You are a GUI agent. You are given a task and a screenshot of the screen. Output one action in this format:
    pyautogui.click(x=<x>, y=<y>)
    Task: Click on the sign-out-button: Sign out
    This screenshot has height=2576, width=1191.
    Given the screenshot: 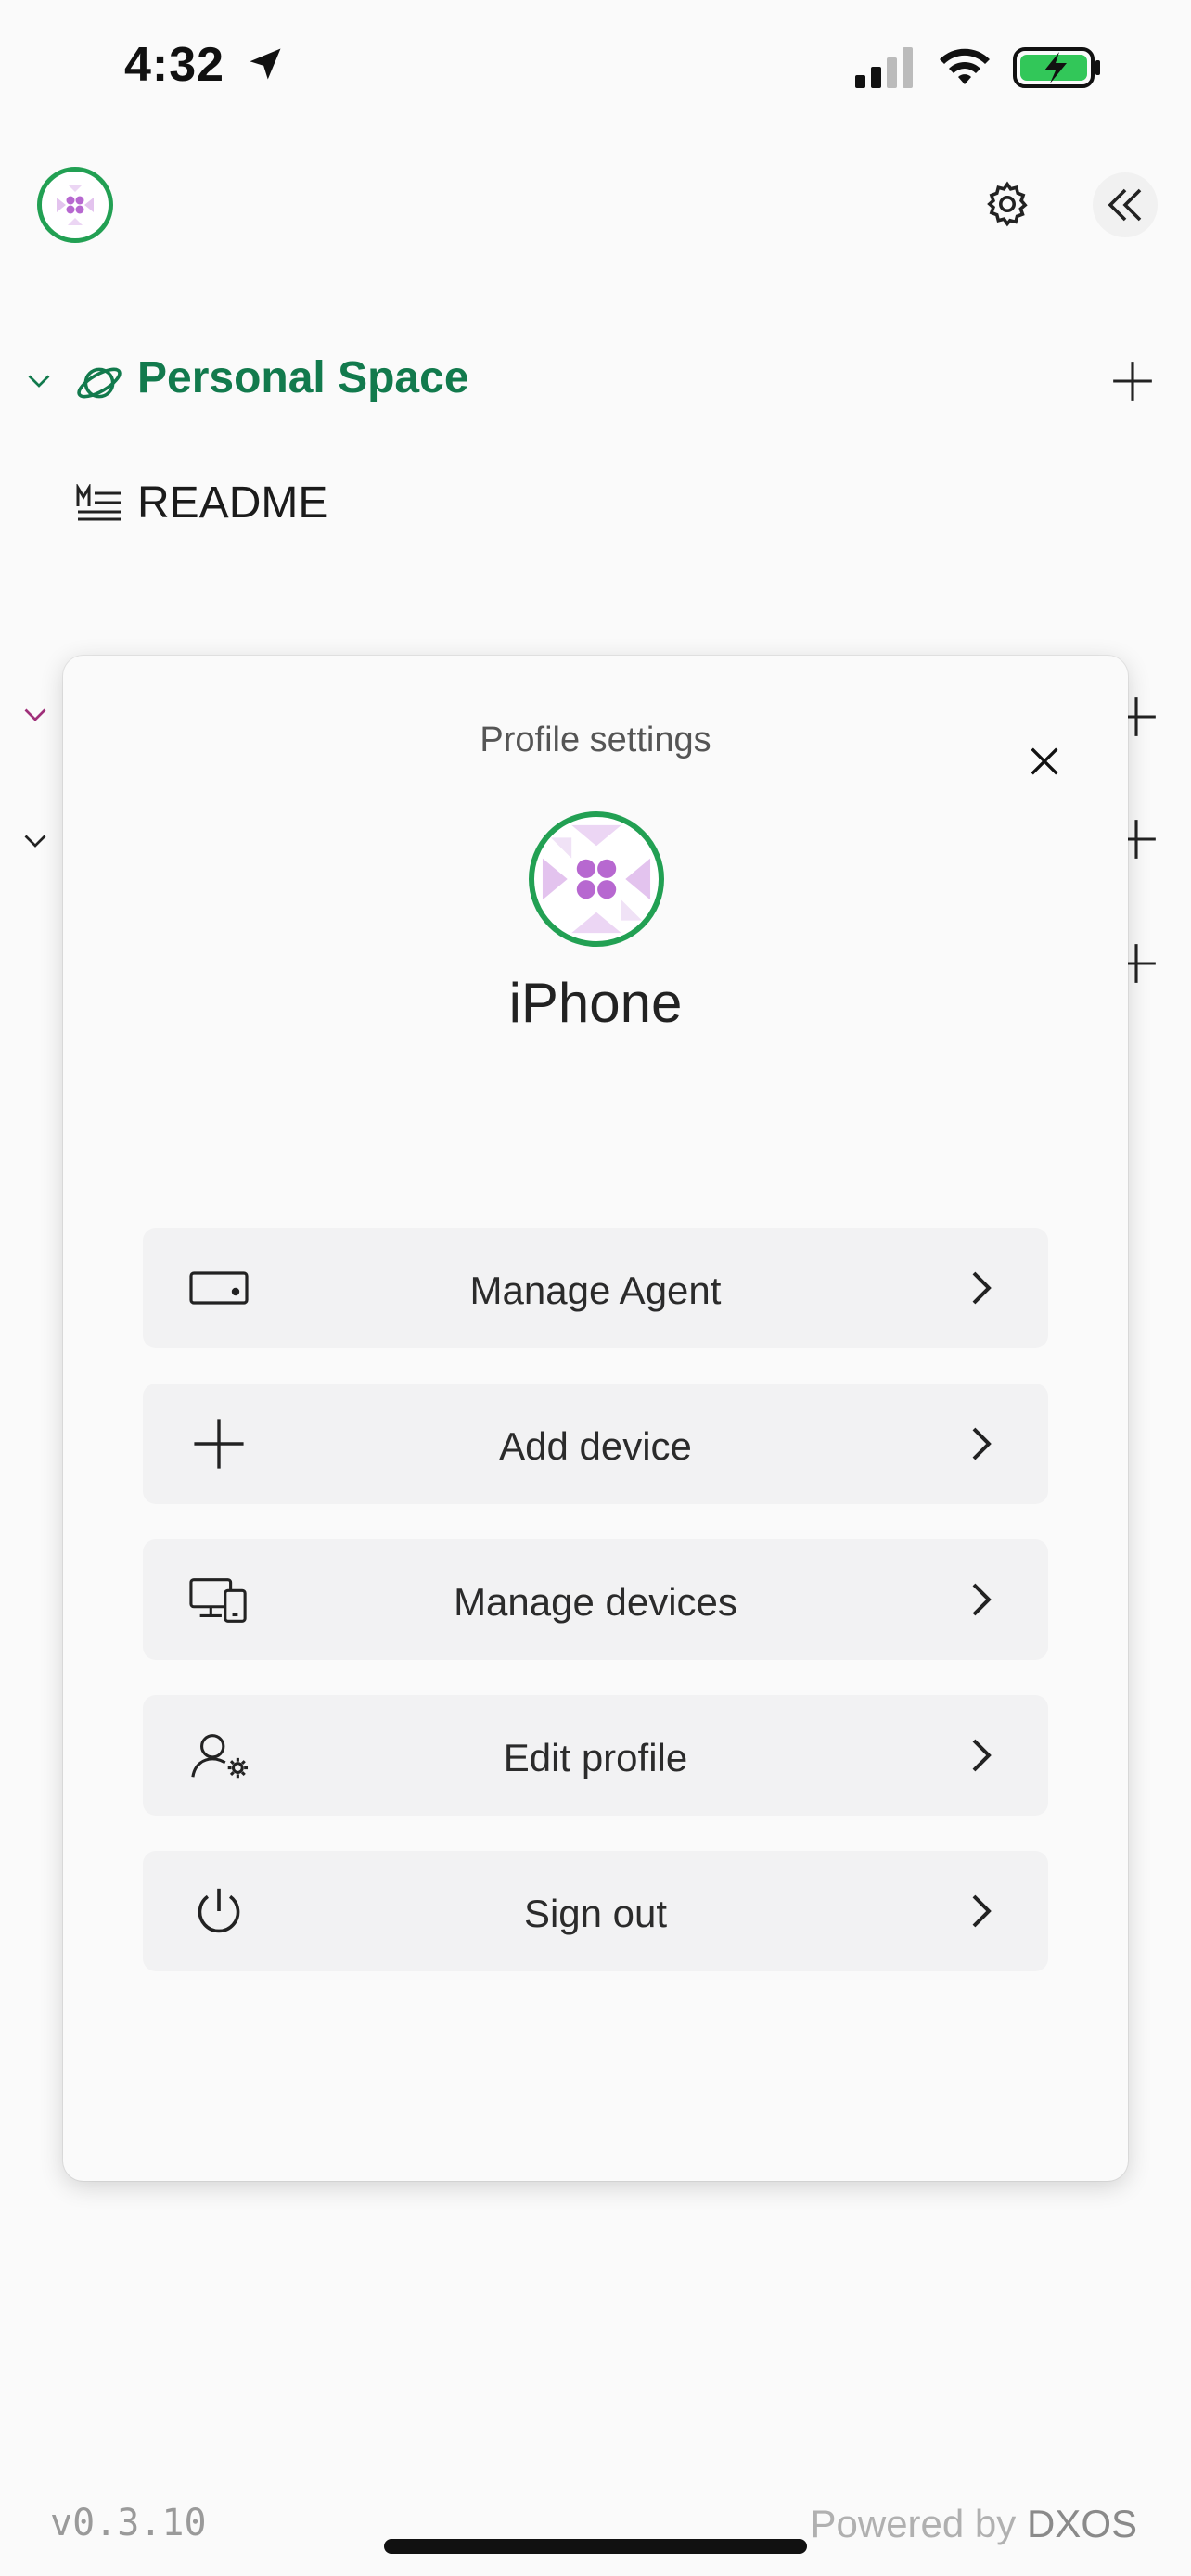 What is the action you would take?
    pyautogui.click(x=595, y=1911)
    